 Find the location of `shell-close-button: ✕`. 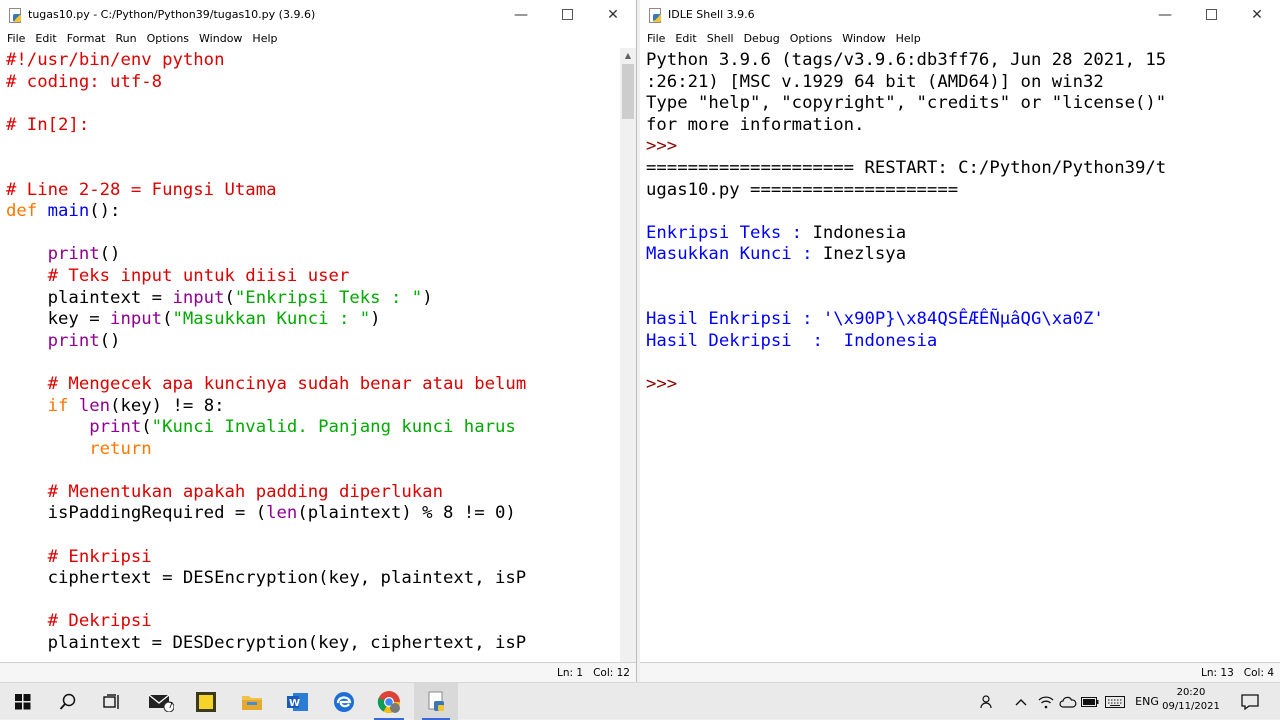

shell-close-button: ✕ is located at coordinates (1257, 14).